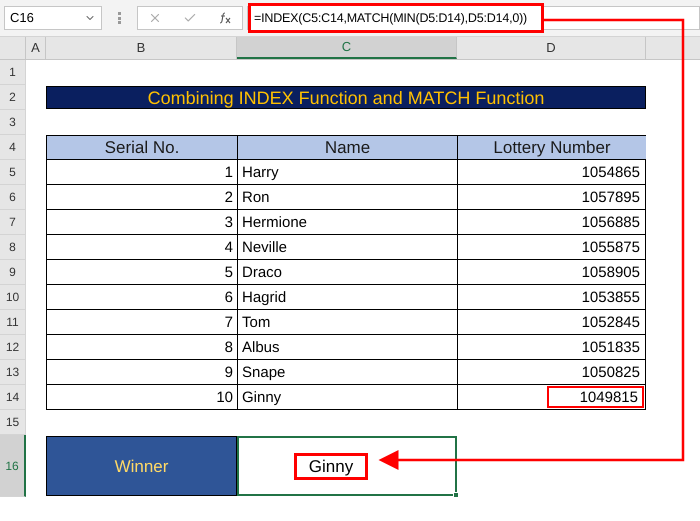  Describe the element at coordinates (53, 18) in the screenshot. I see `name-box: C16` at that location.